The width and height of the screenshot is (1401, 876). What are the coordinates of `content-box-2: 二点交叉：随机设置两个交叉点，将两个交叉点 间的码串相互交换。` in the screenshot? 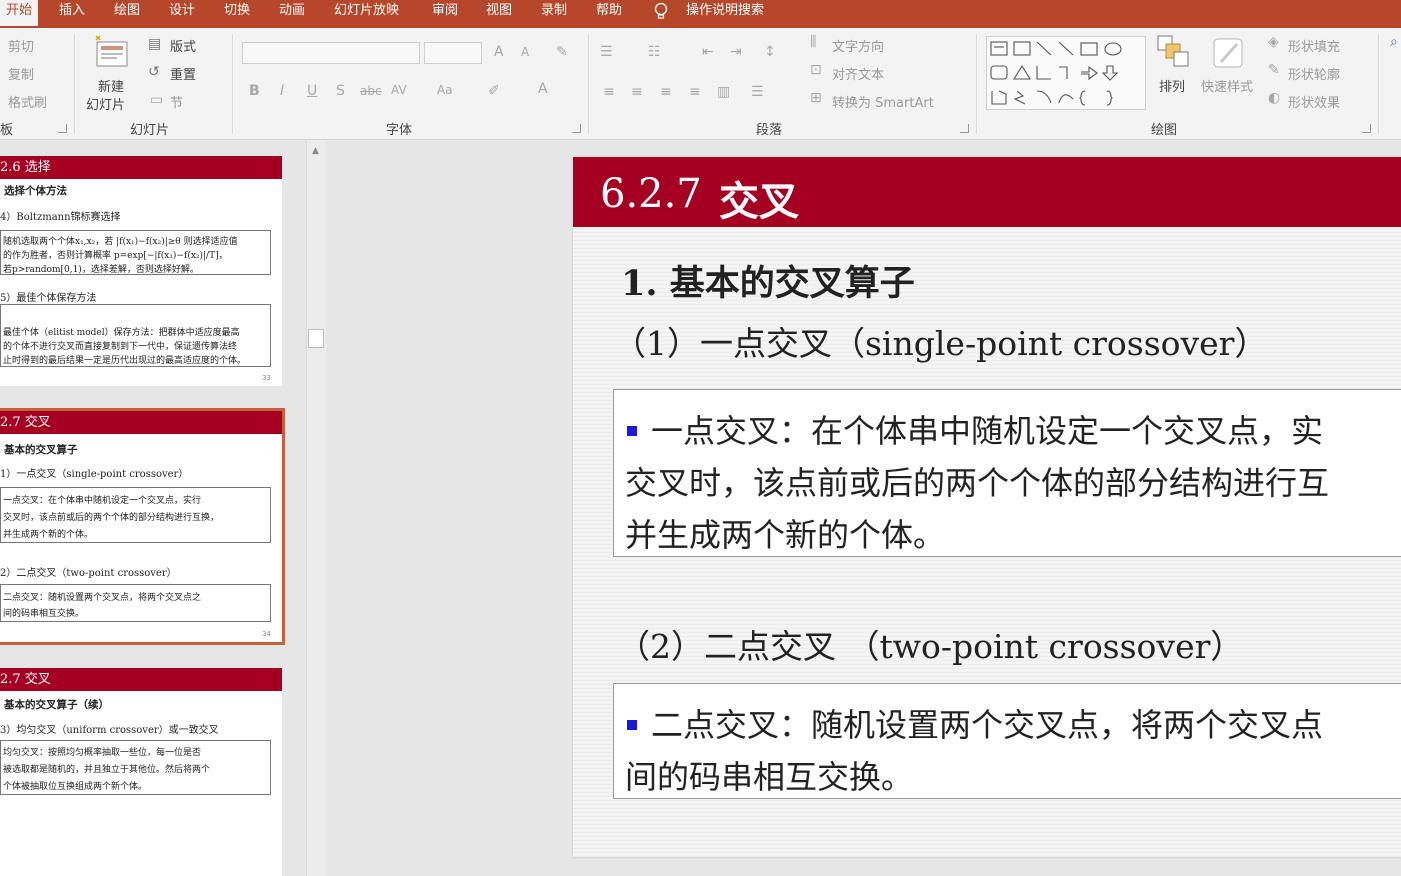 It's located at (1007, 741).